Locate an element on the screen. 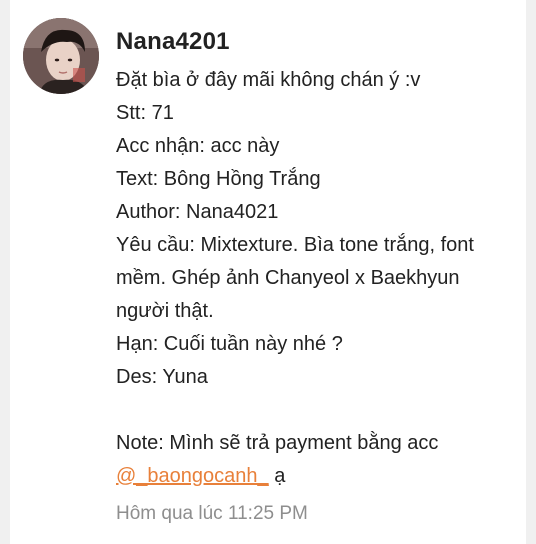 The image size is (536, 544). mention-suffix: ạ is located at coordinates (277, 476).